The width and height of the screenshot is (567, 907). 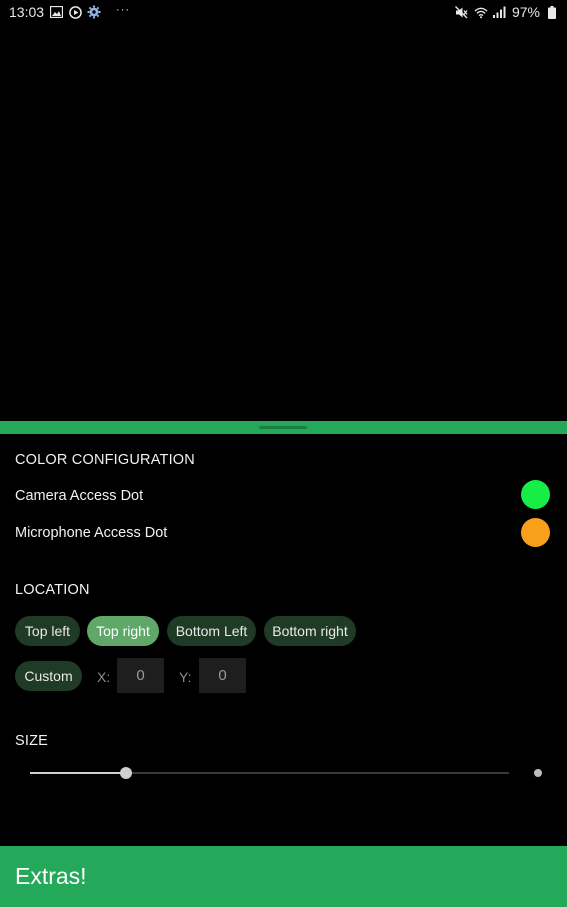 I want to click on x-label: X:, so click(x=104, y=677).